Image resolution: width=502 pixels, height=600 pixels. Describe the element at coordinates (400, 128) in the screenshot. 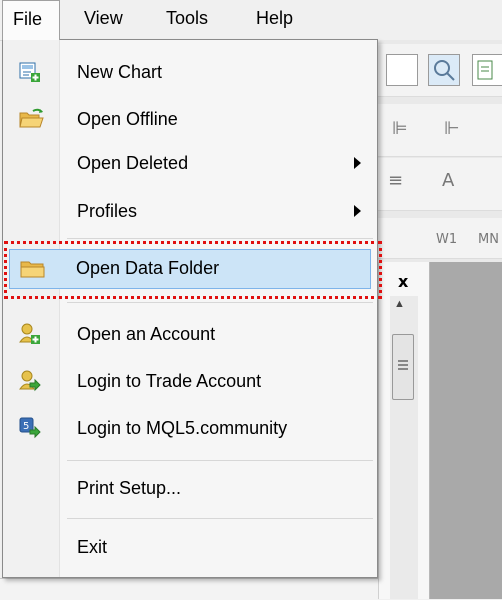

I see `vertical-line-icon: ⊫` at that location.